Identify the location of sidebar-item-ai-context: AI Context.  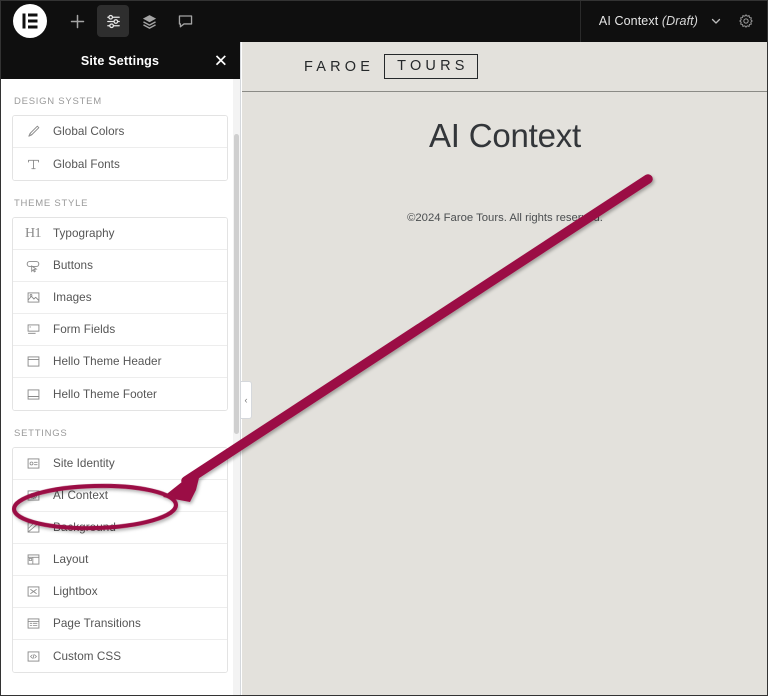
(120, 496).